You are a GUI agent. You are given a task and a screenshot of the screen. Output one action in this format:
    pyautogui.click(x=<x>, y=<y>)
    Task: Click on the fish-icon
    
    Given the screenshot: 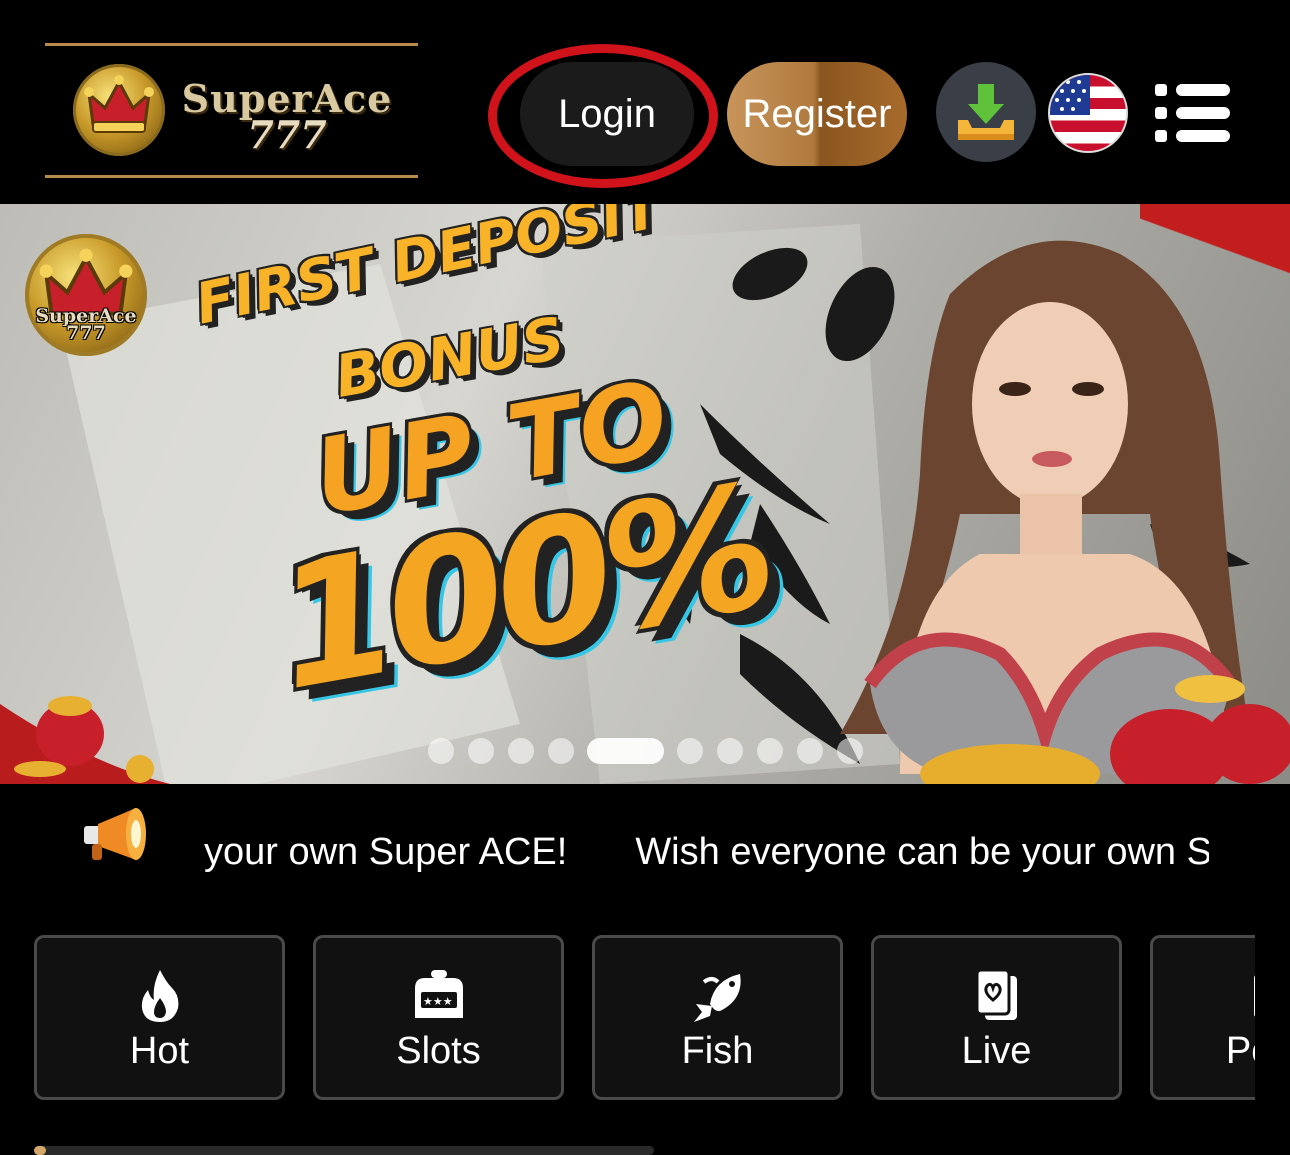 What is the action you would take?
    pyautogui.click(x=717, y=998)
    